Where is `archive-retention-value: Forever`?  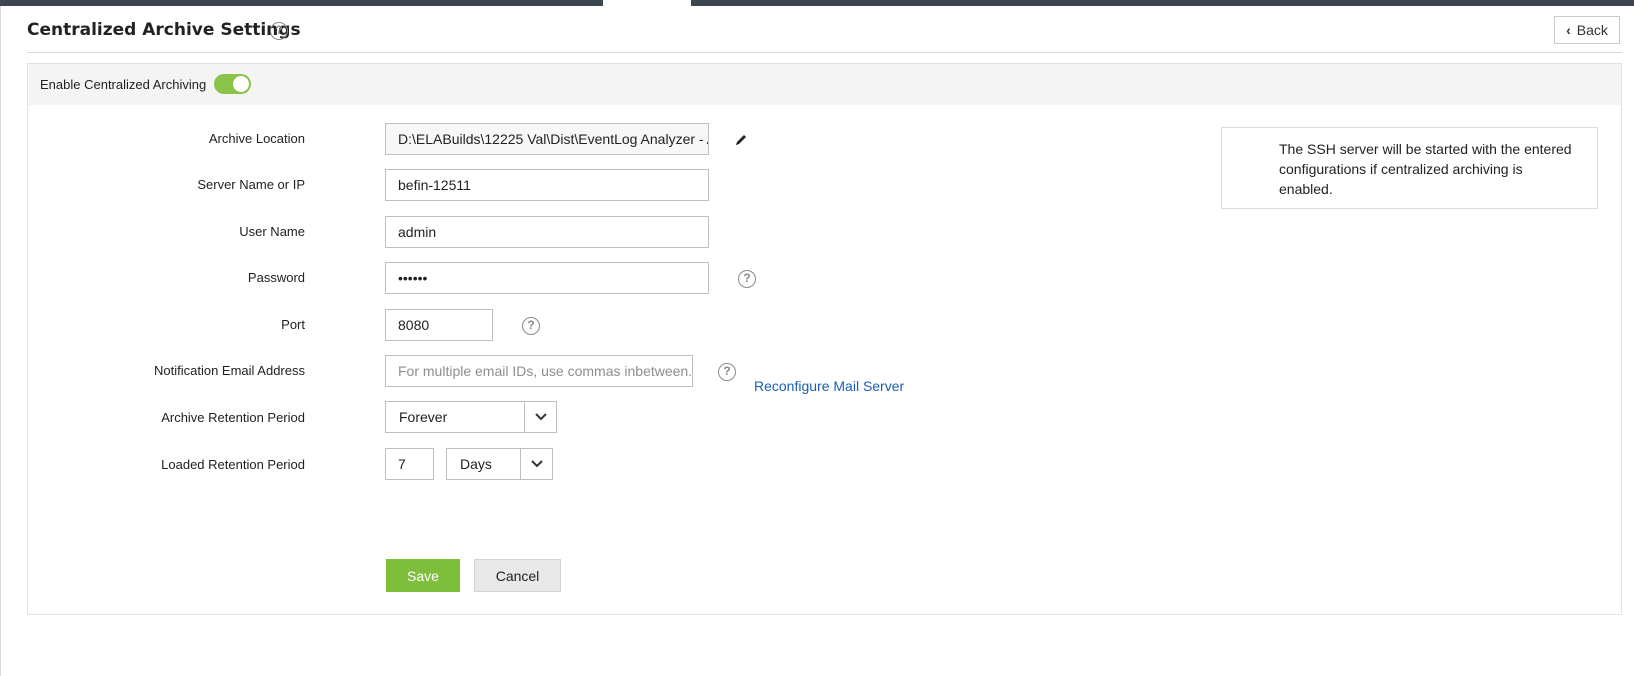
archive-retention-value: Forever is located at coordinates (423, 417).